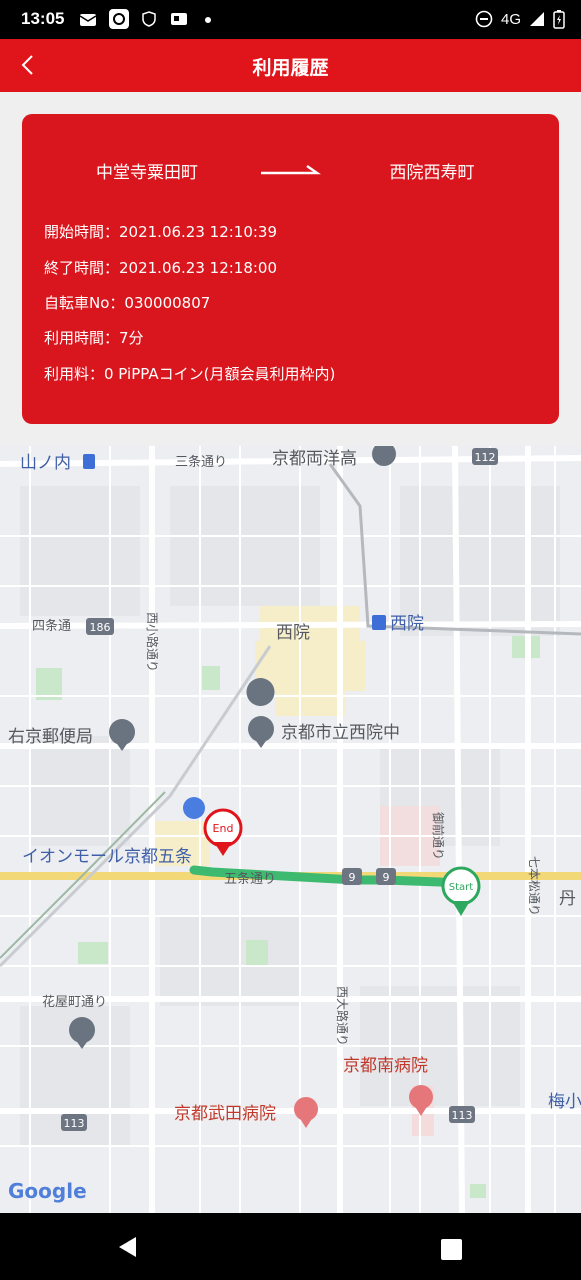 The image size is (581, 1280). I want to click on status-bar: 13:05 4G, so click(290, 19).